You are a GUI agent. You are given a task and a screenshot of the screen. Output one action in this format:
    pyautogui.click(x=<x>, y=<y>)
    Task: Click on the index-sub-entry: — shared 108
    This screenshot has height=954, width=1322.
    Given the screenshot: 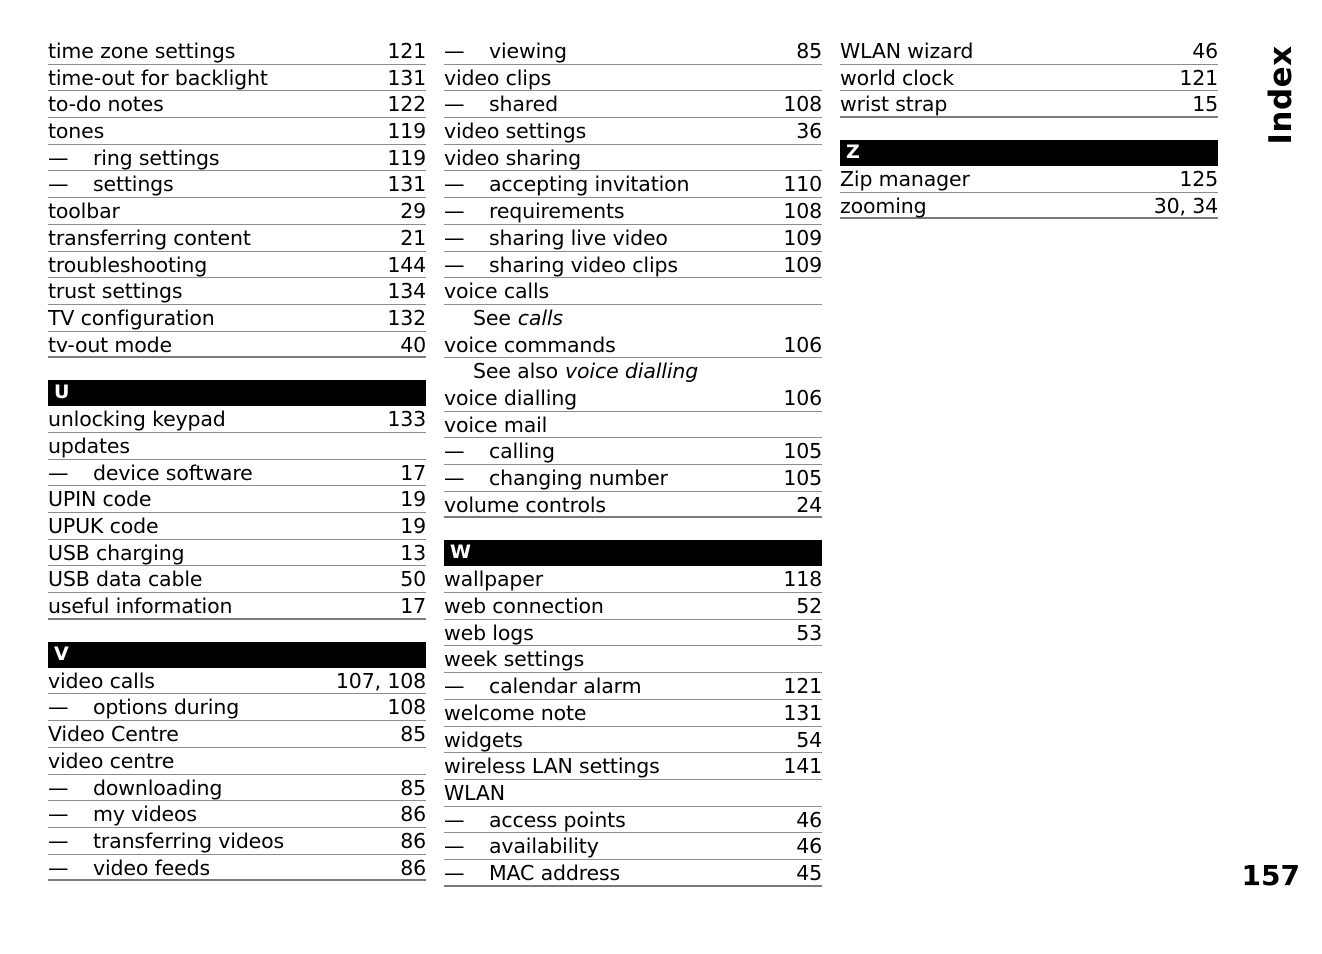 What is the action you would take?
    pyautogui.click(x=633, y=105)
    